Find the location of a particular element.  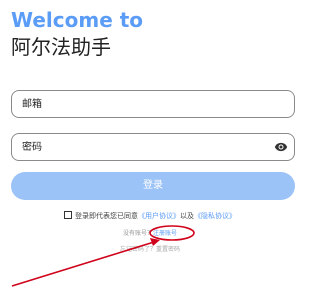

register-link: 注册账号 is located at coordinates (165, 233).